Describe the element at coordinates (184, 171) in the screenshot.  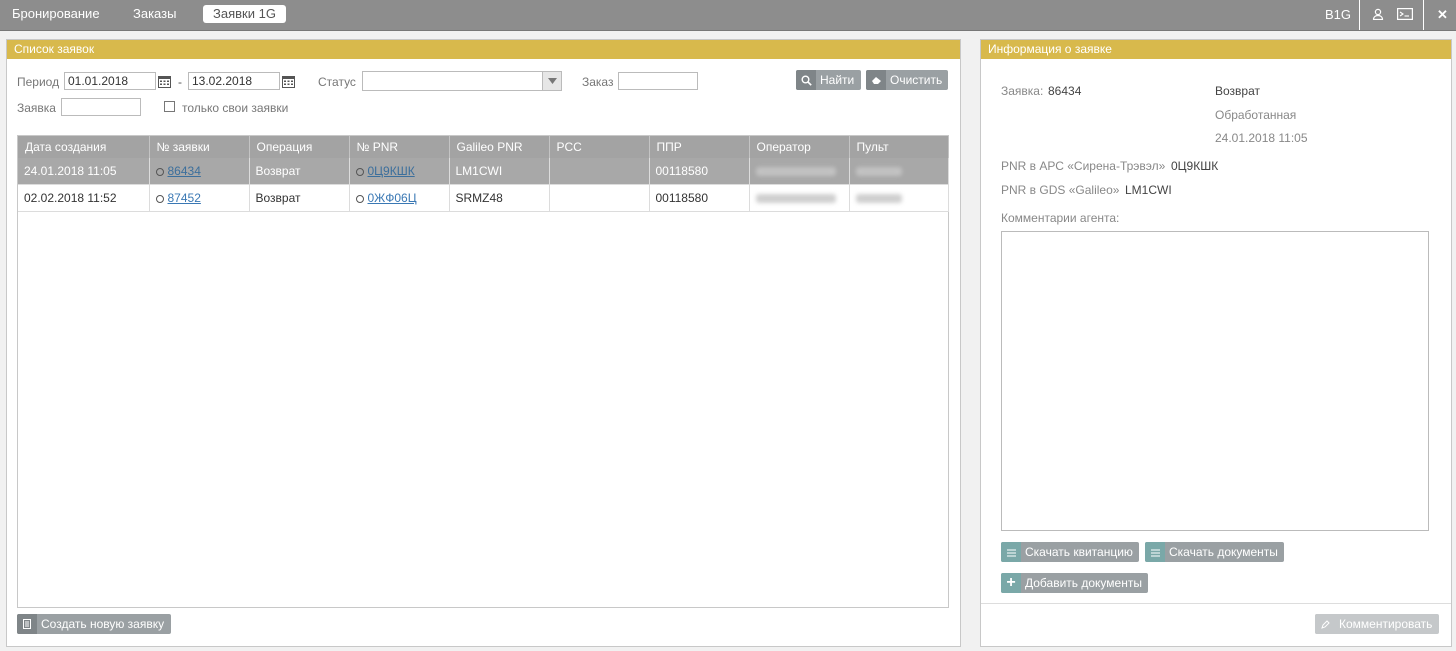
I see `request-link: 86434` at that location.